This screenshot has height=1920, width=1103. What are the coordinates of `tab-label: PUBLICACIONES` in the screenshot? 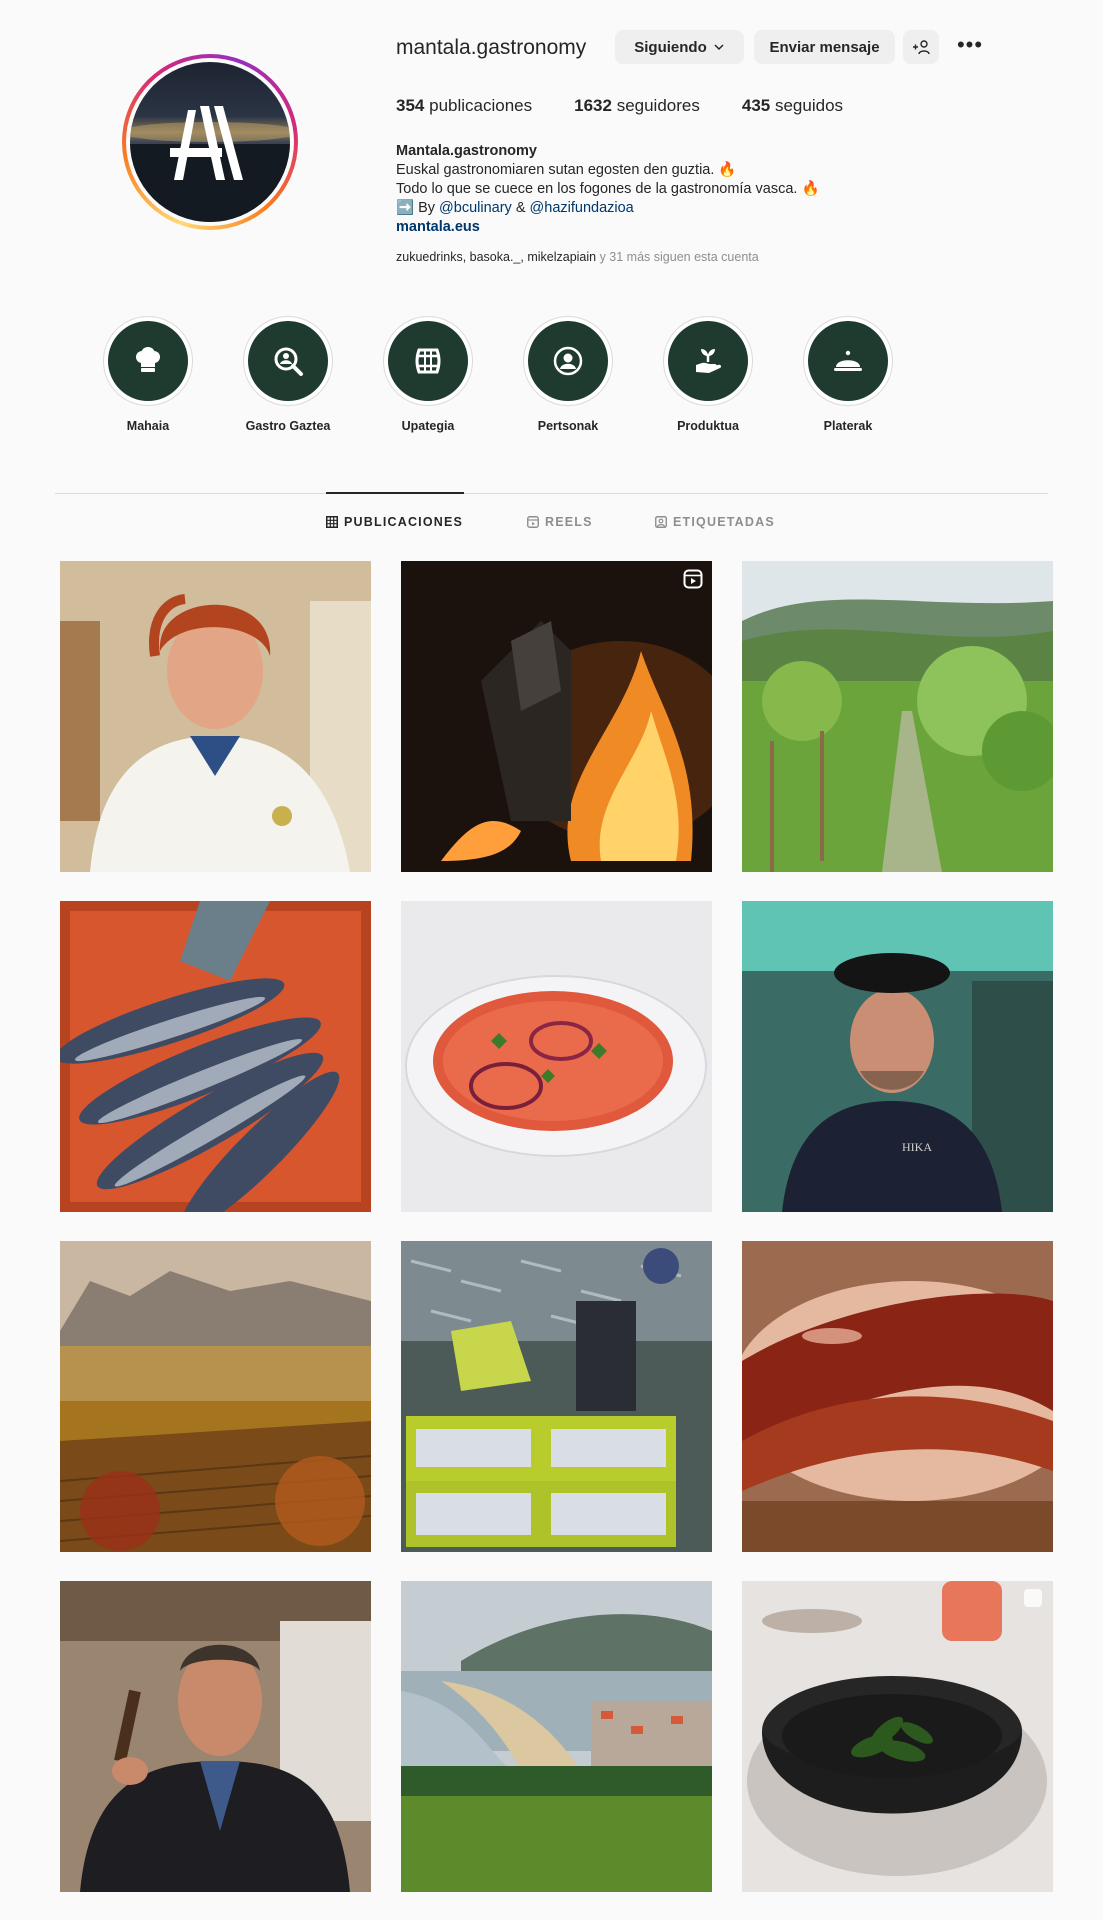 It's located at (404, 522).